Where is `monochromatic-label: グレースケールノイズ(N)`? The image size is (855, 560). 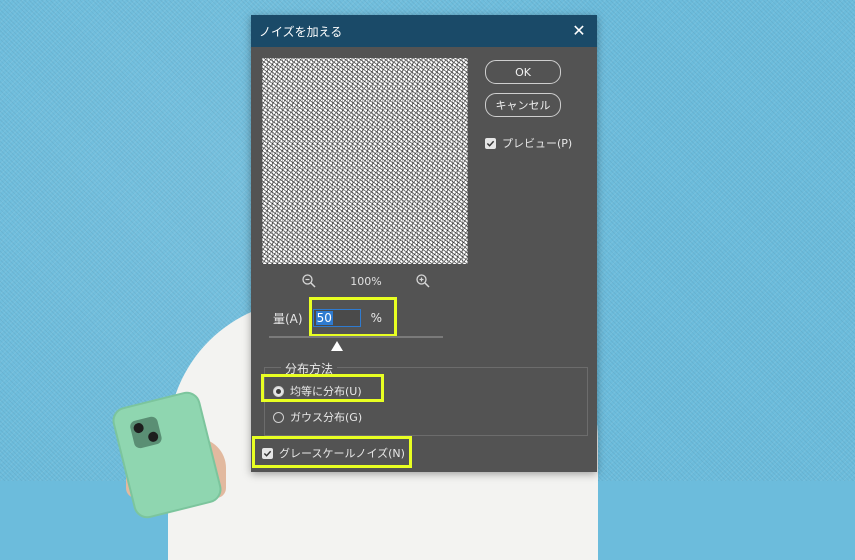 monochromatic-label: グレースケールノイズ(N) is located at coordinates (342, 453).